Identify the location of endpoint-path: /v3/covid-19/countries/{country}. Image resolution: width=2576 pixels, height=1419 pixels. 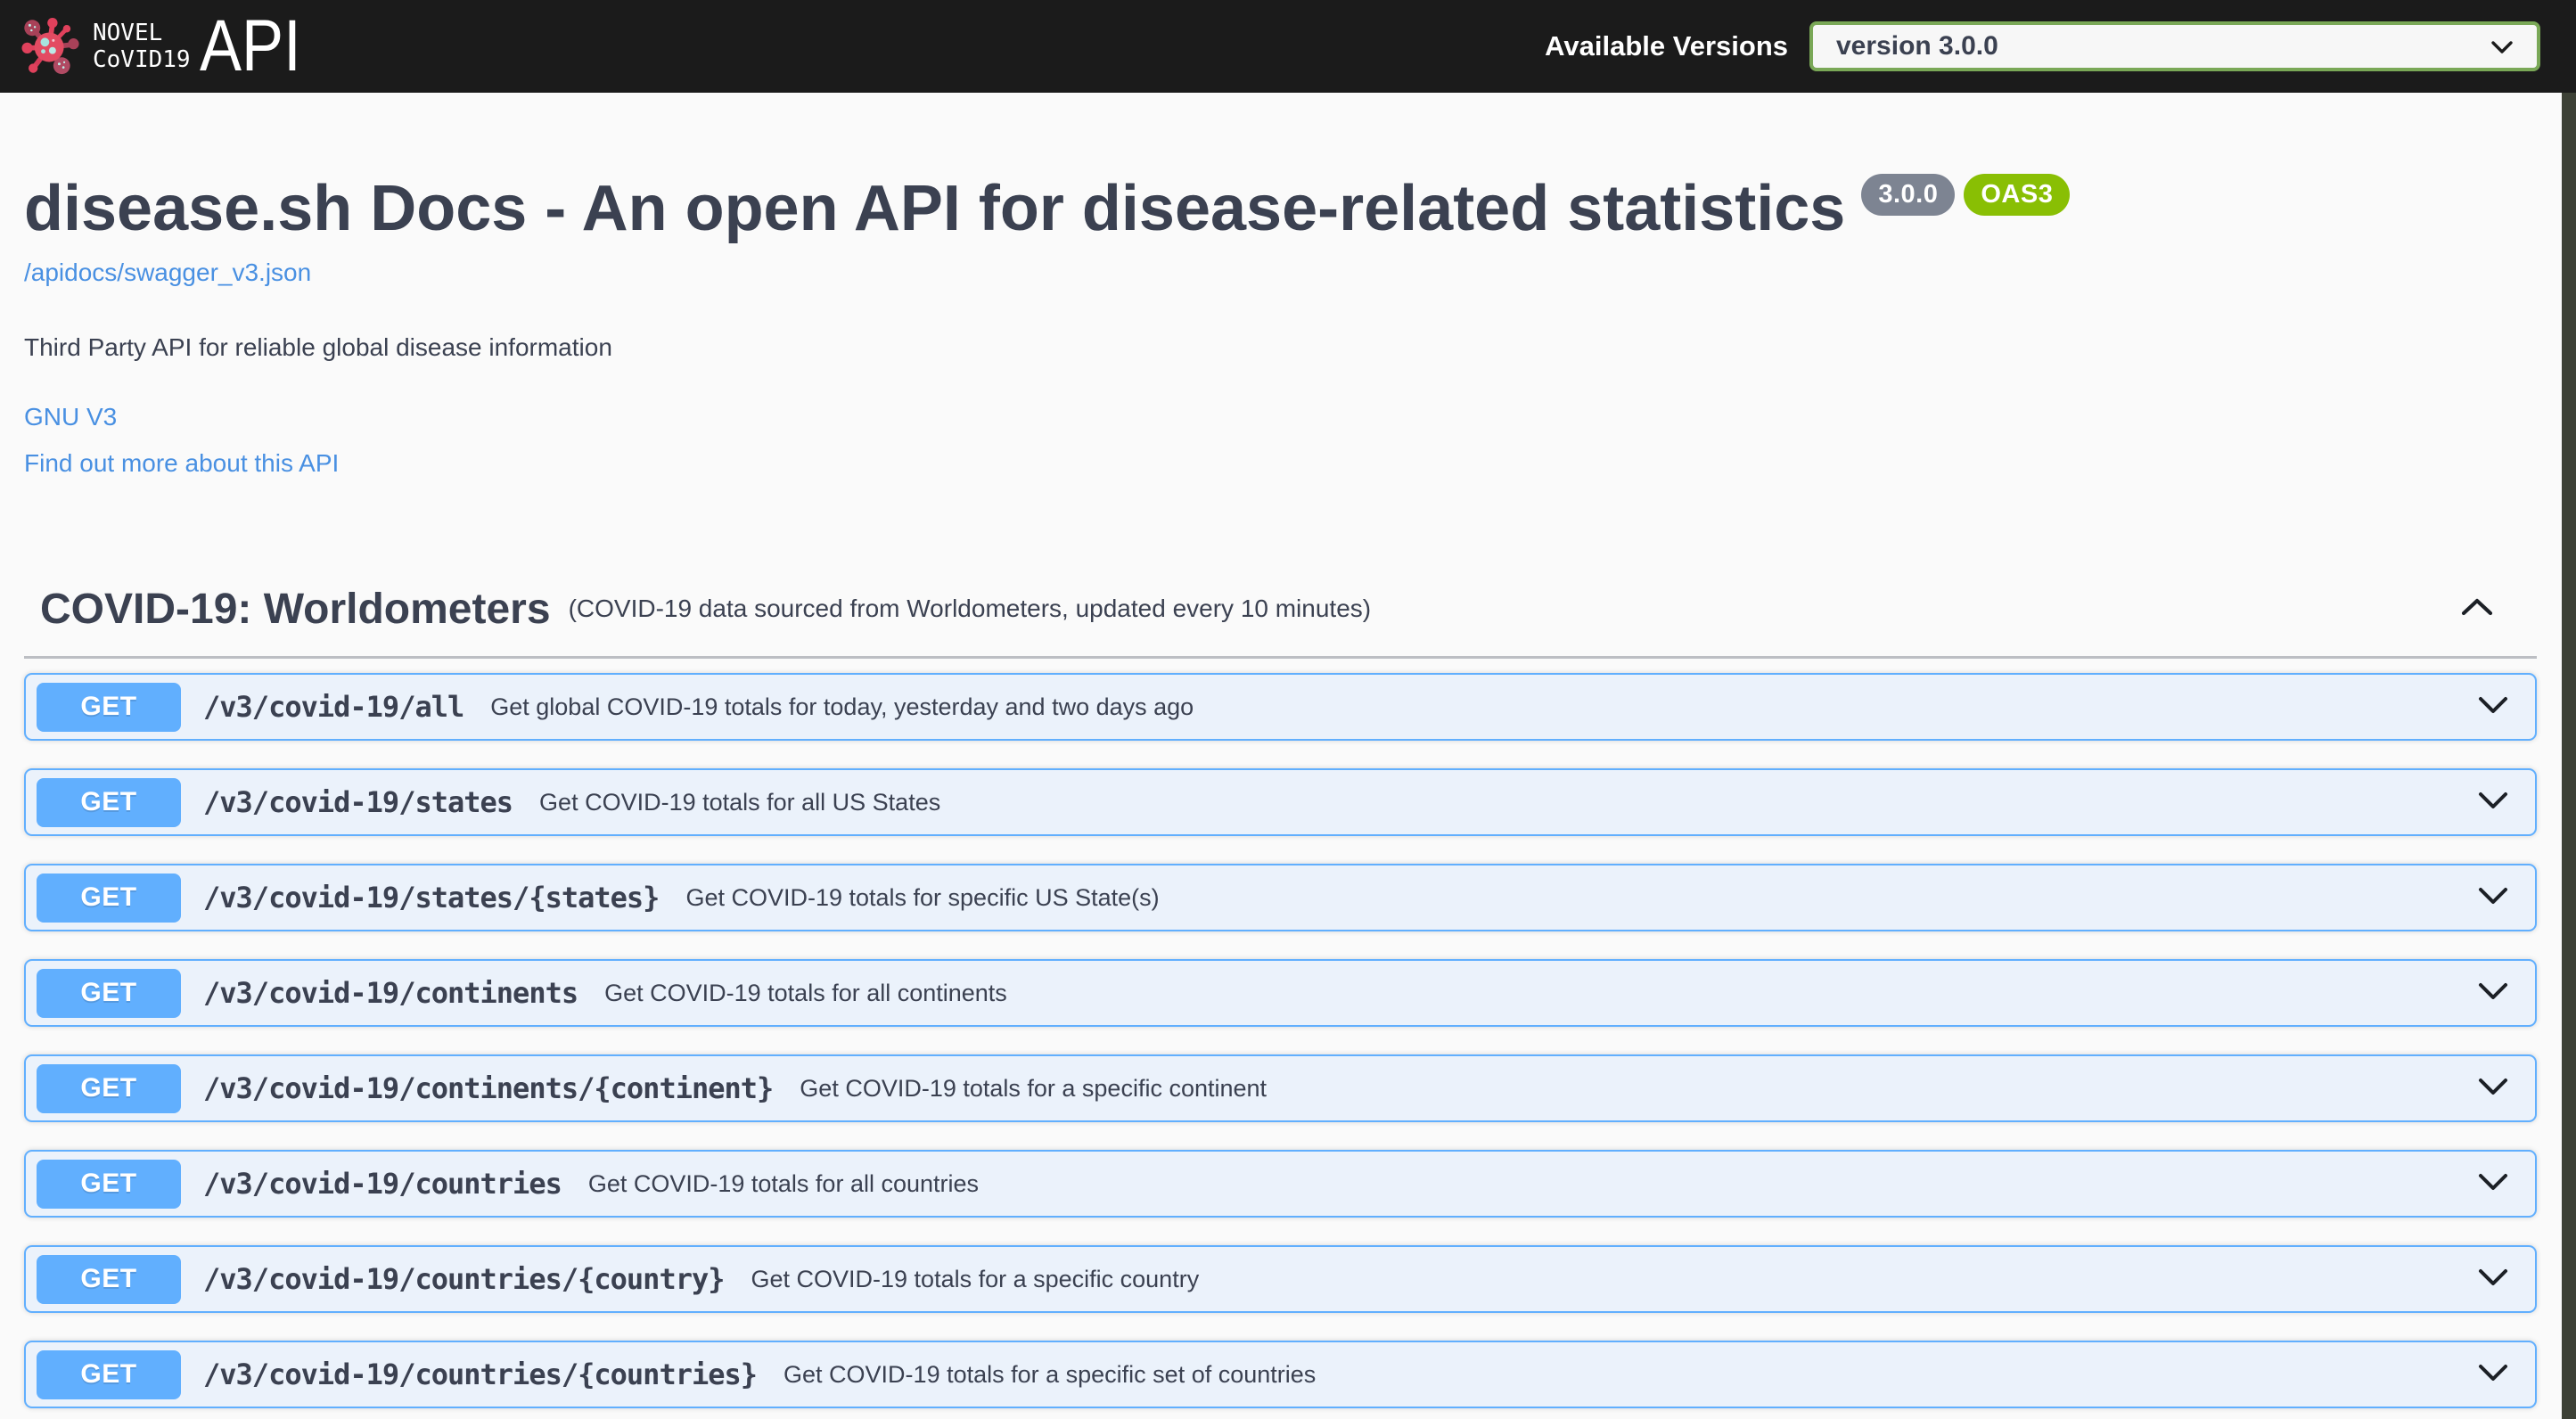
(464, 1279).